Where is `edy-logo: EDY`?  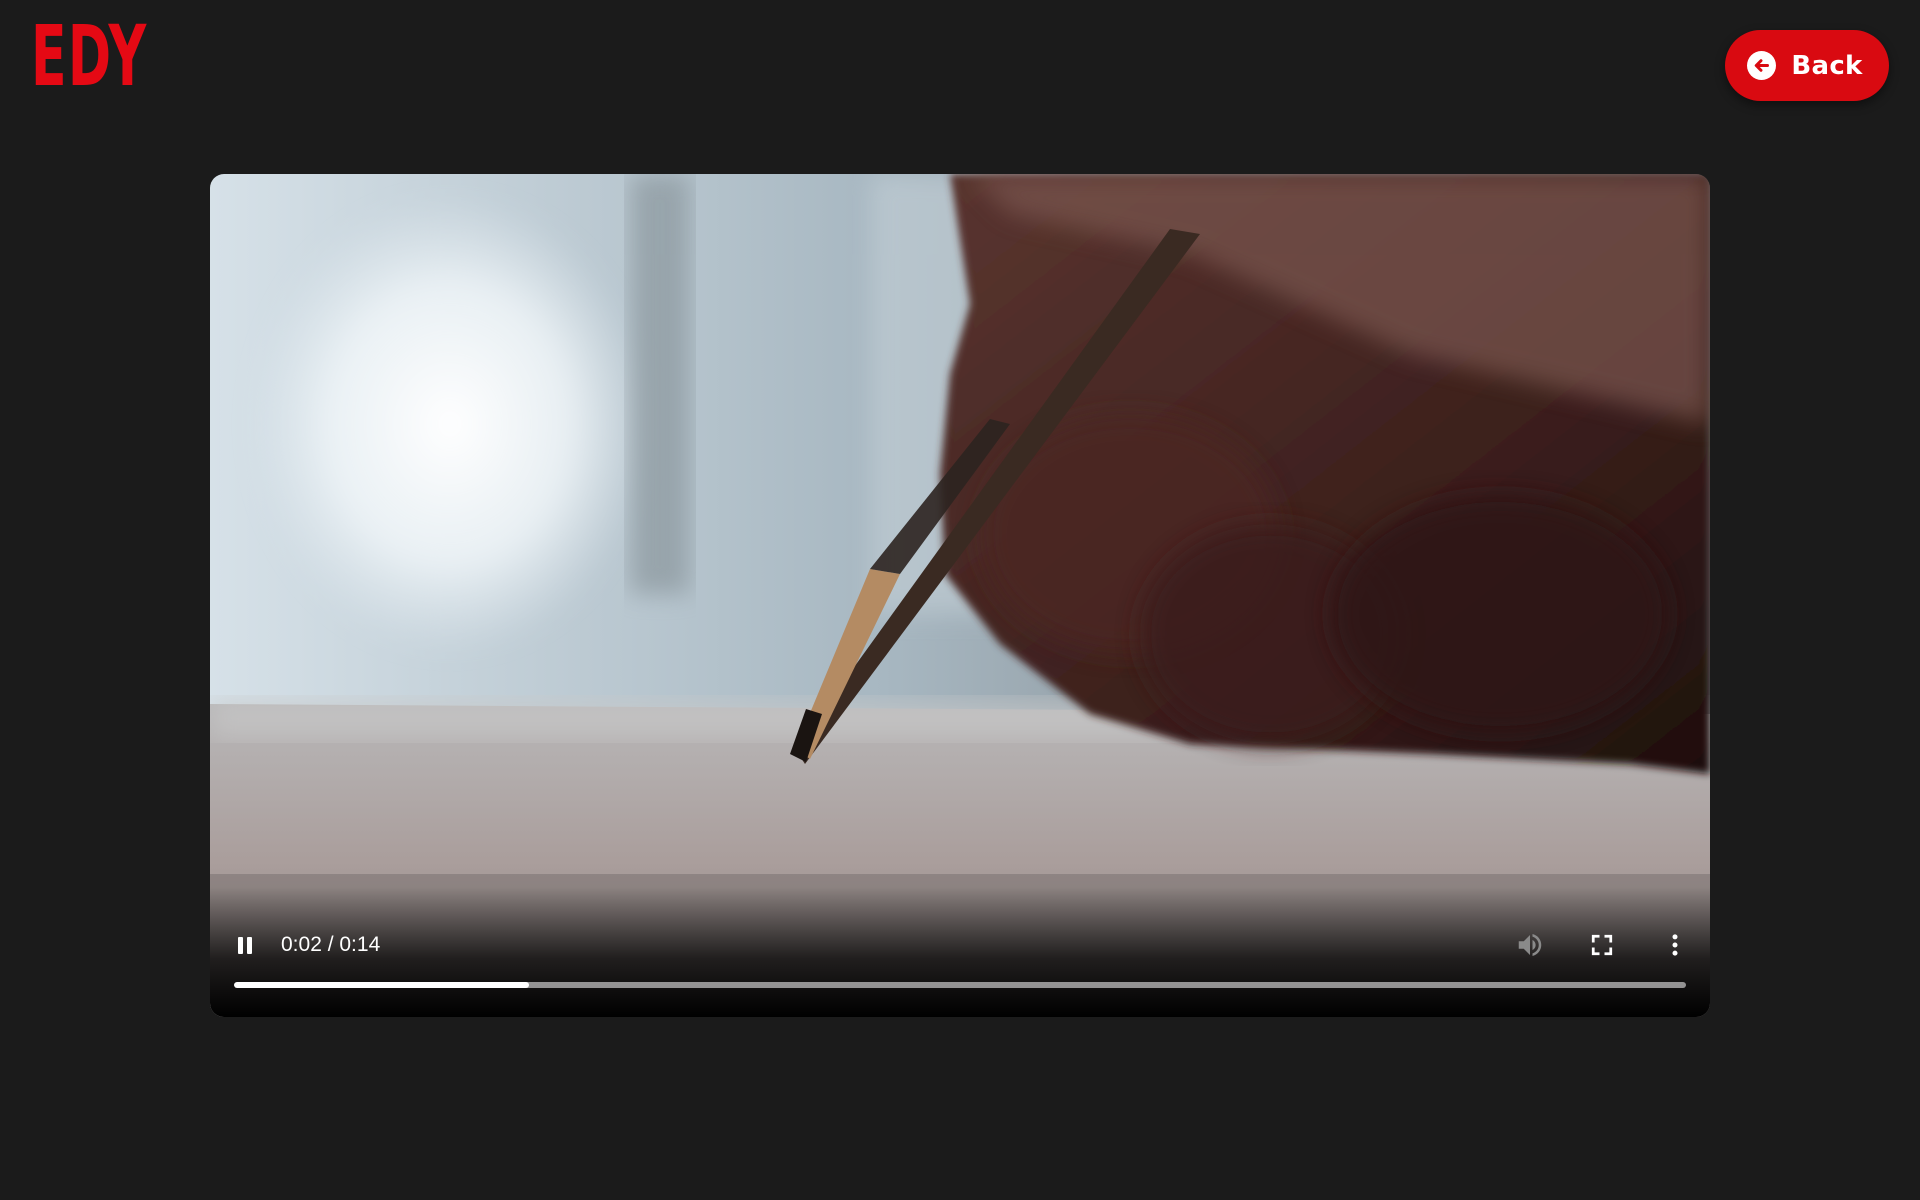
edy-logo: EDY is located at coordinates (89, 56).